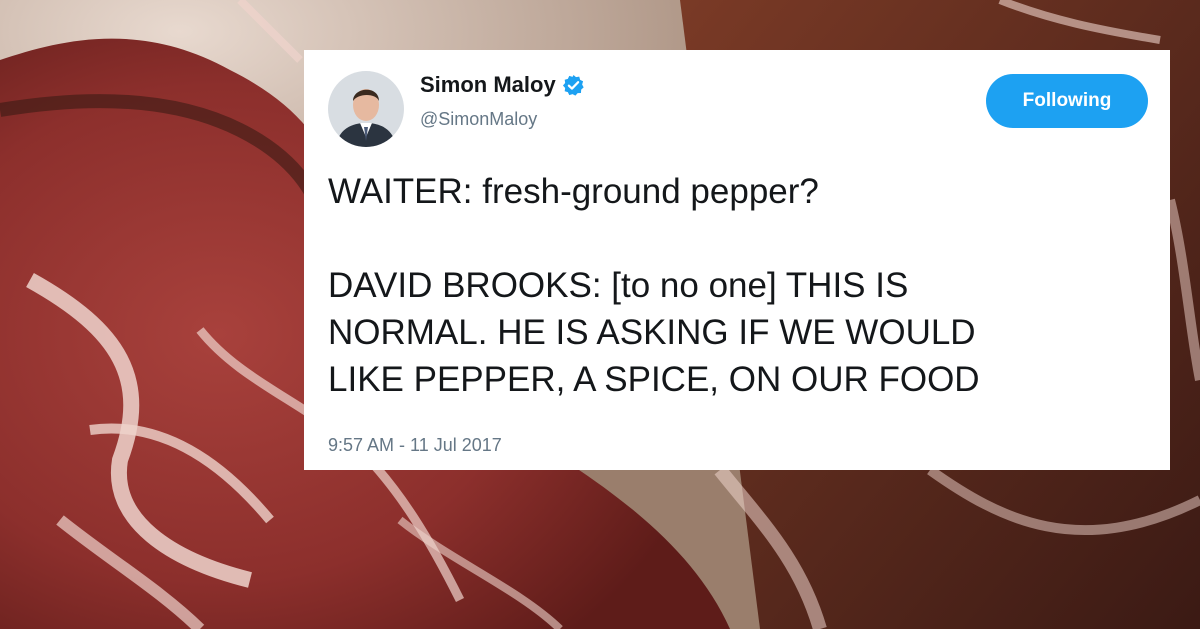 The image size is (1200, 629). I want to click on tweet-line-4: LIKE PEPPER, A SPICE, ON OUR FOOD, so click(654, 379).